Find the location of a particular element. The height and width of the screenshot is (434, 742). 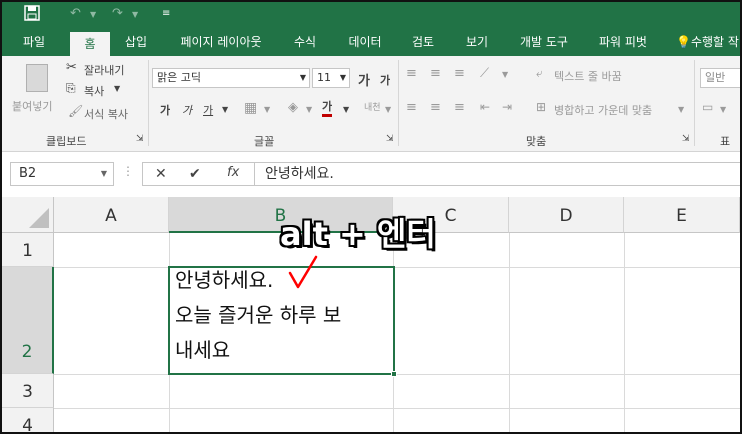

font-color-button: 가 is located at coordinates (327, 108).